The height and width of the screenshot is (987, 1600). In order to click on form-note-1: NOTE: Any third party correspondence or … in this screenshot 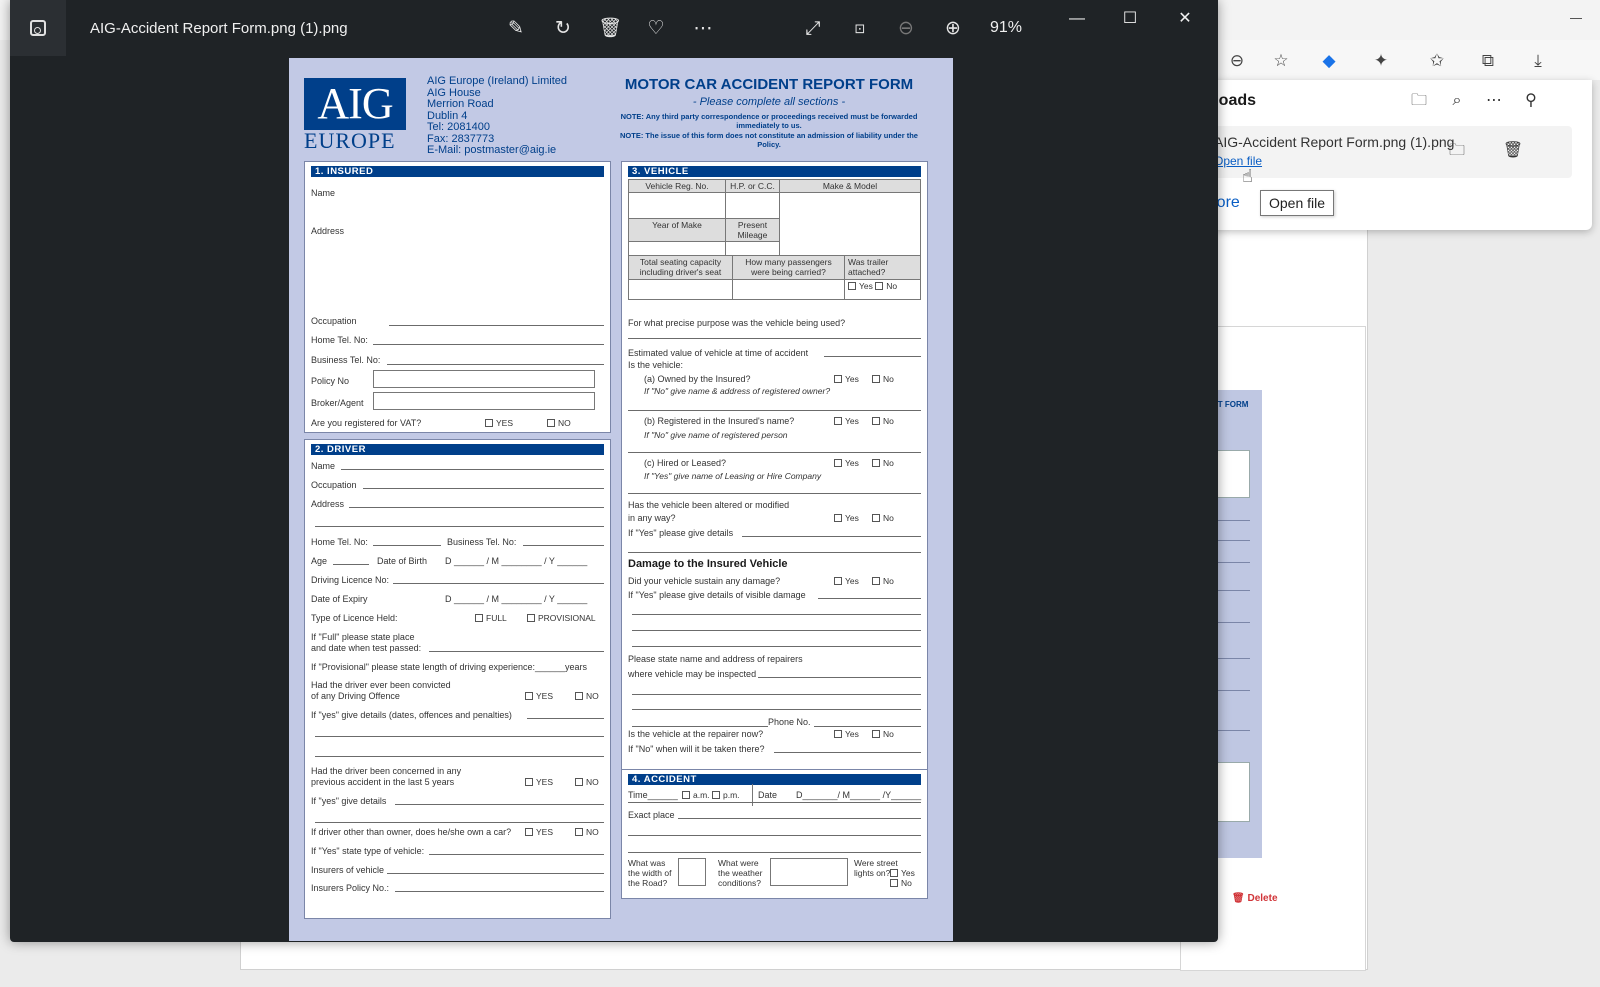, I will do `click(769, 121)`.